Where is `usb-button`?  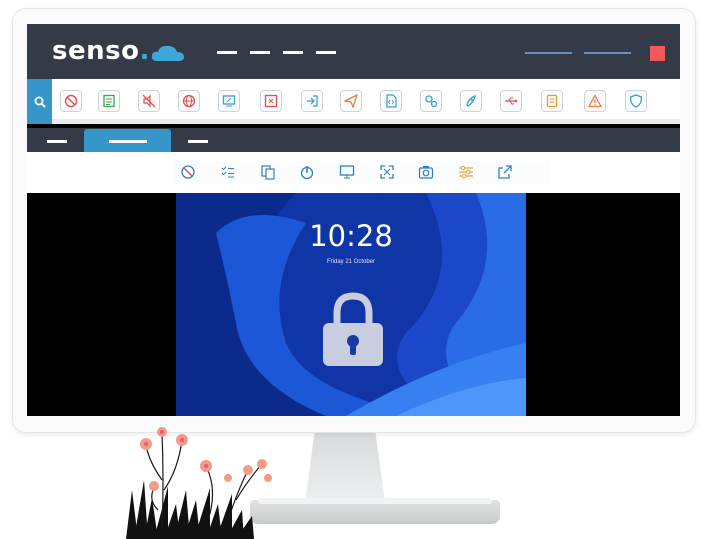
usb-button is located at coordinates (511, 101).